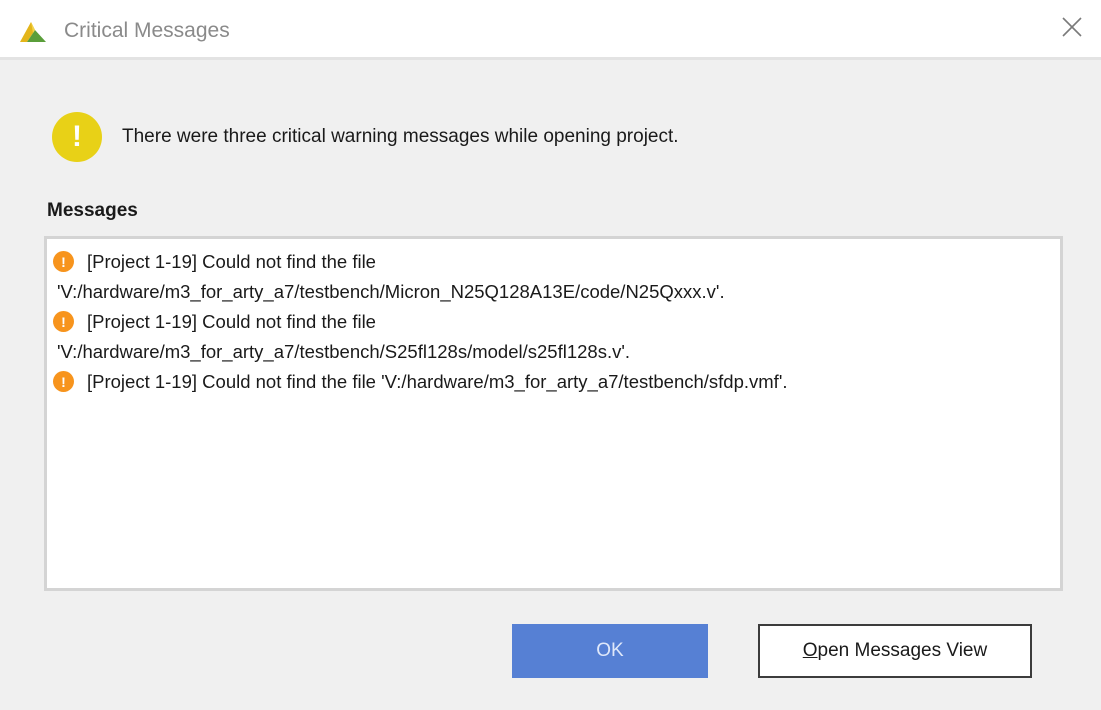  Describe the element at coordinates (810, 650) in the screenshot. I see `button-mnemonic: O` at that location.